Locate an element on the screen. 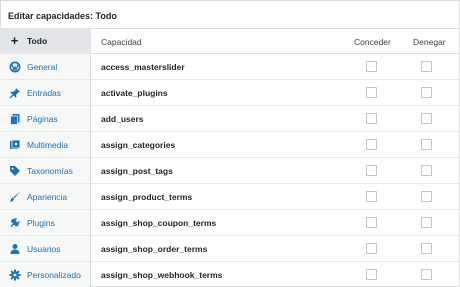 The height and width of the screenshot is (287, 460). capability-name: assign_post_tags is located at coordinates (137, 171).